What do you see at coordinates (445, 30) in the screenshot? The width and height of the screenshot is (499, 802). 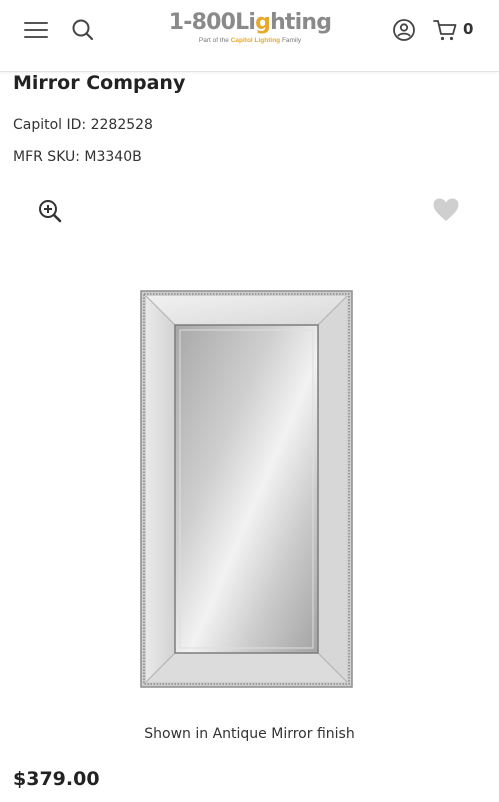 I see `cart-icon` at bounding box center [445, 30].